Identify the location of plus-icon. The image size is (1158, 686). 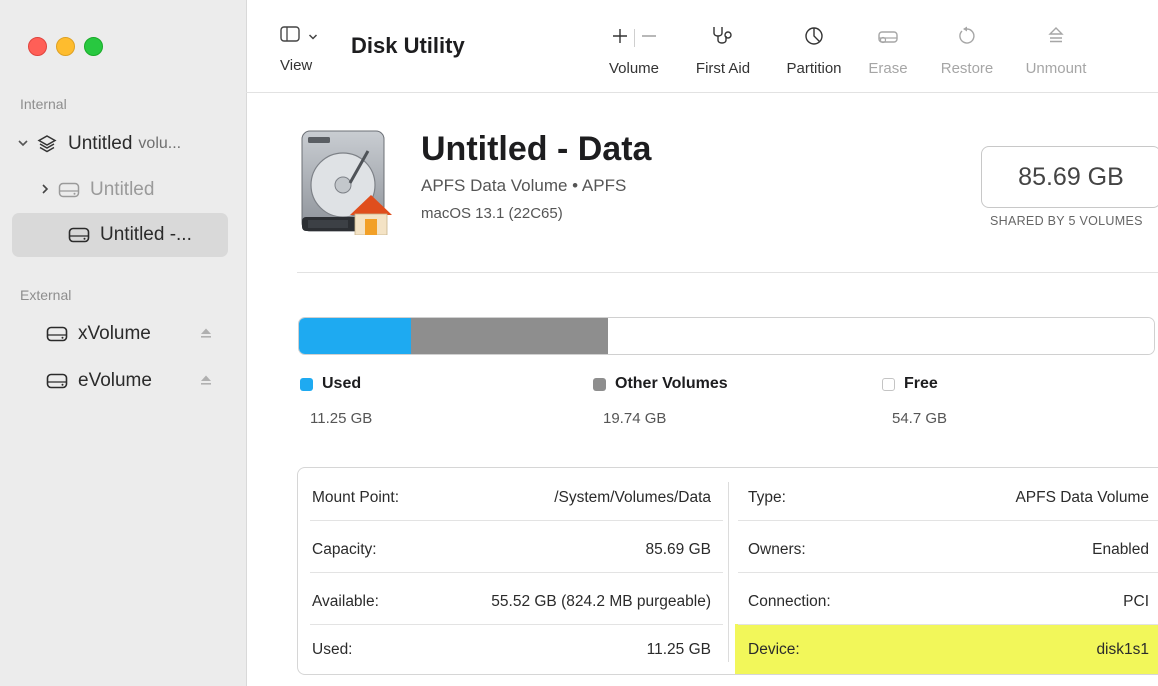
(620, 38).